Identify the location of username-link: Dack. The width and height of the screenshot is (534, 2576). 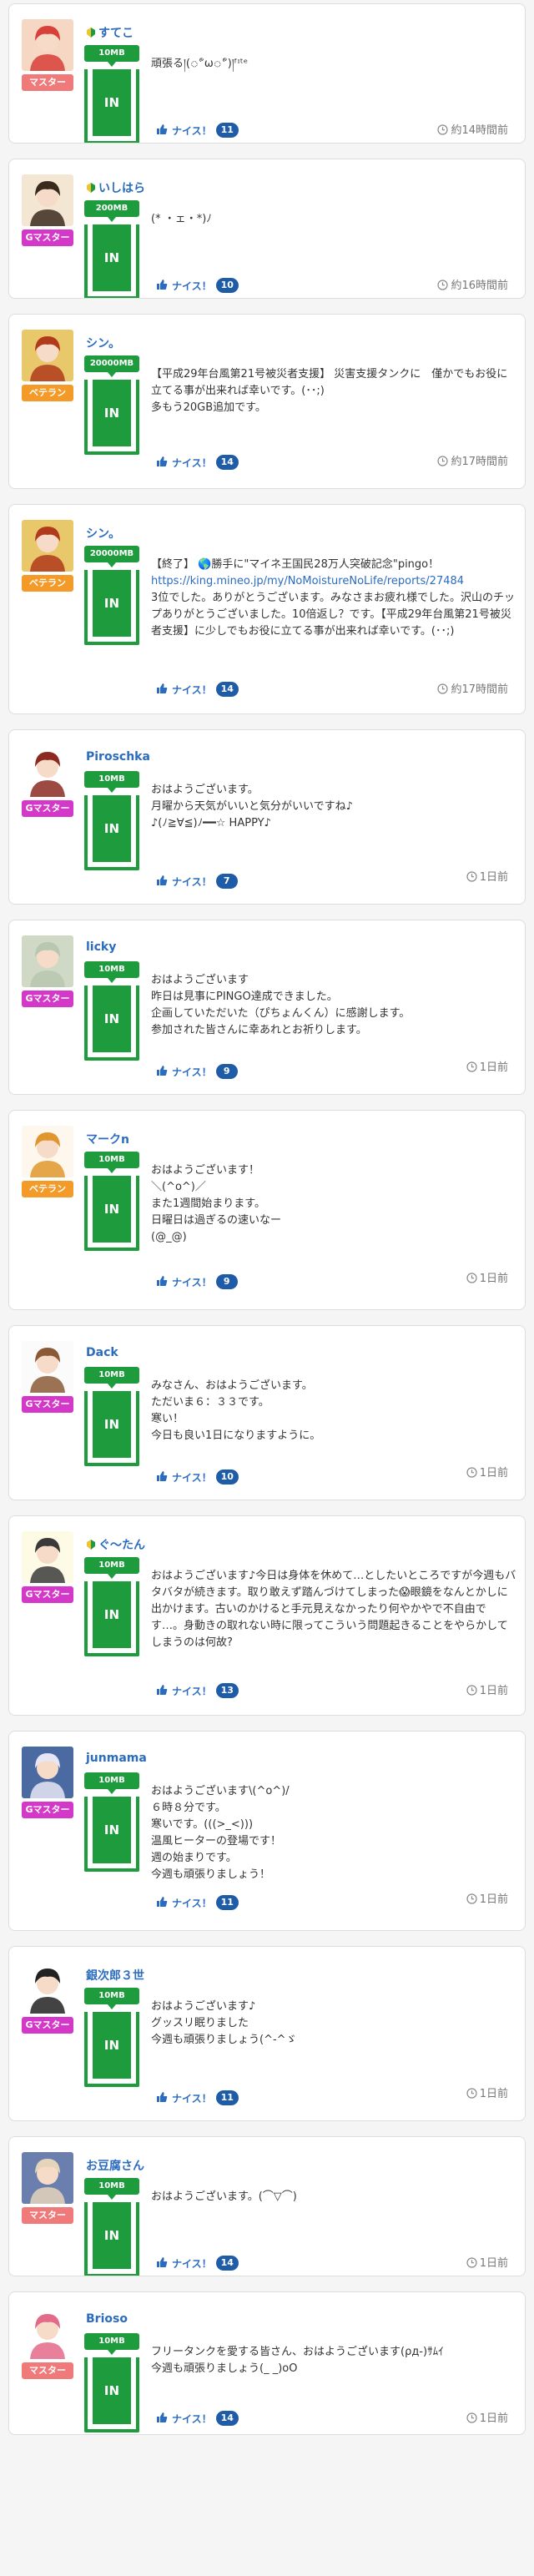
(102, 1352).